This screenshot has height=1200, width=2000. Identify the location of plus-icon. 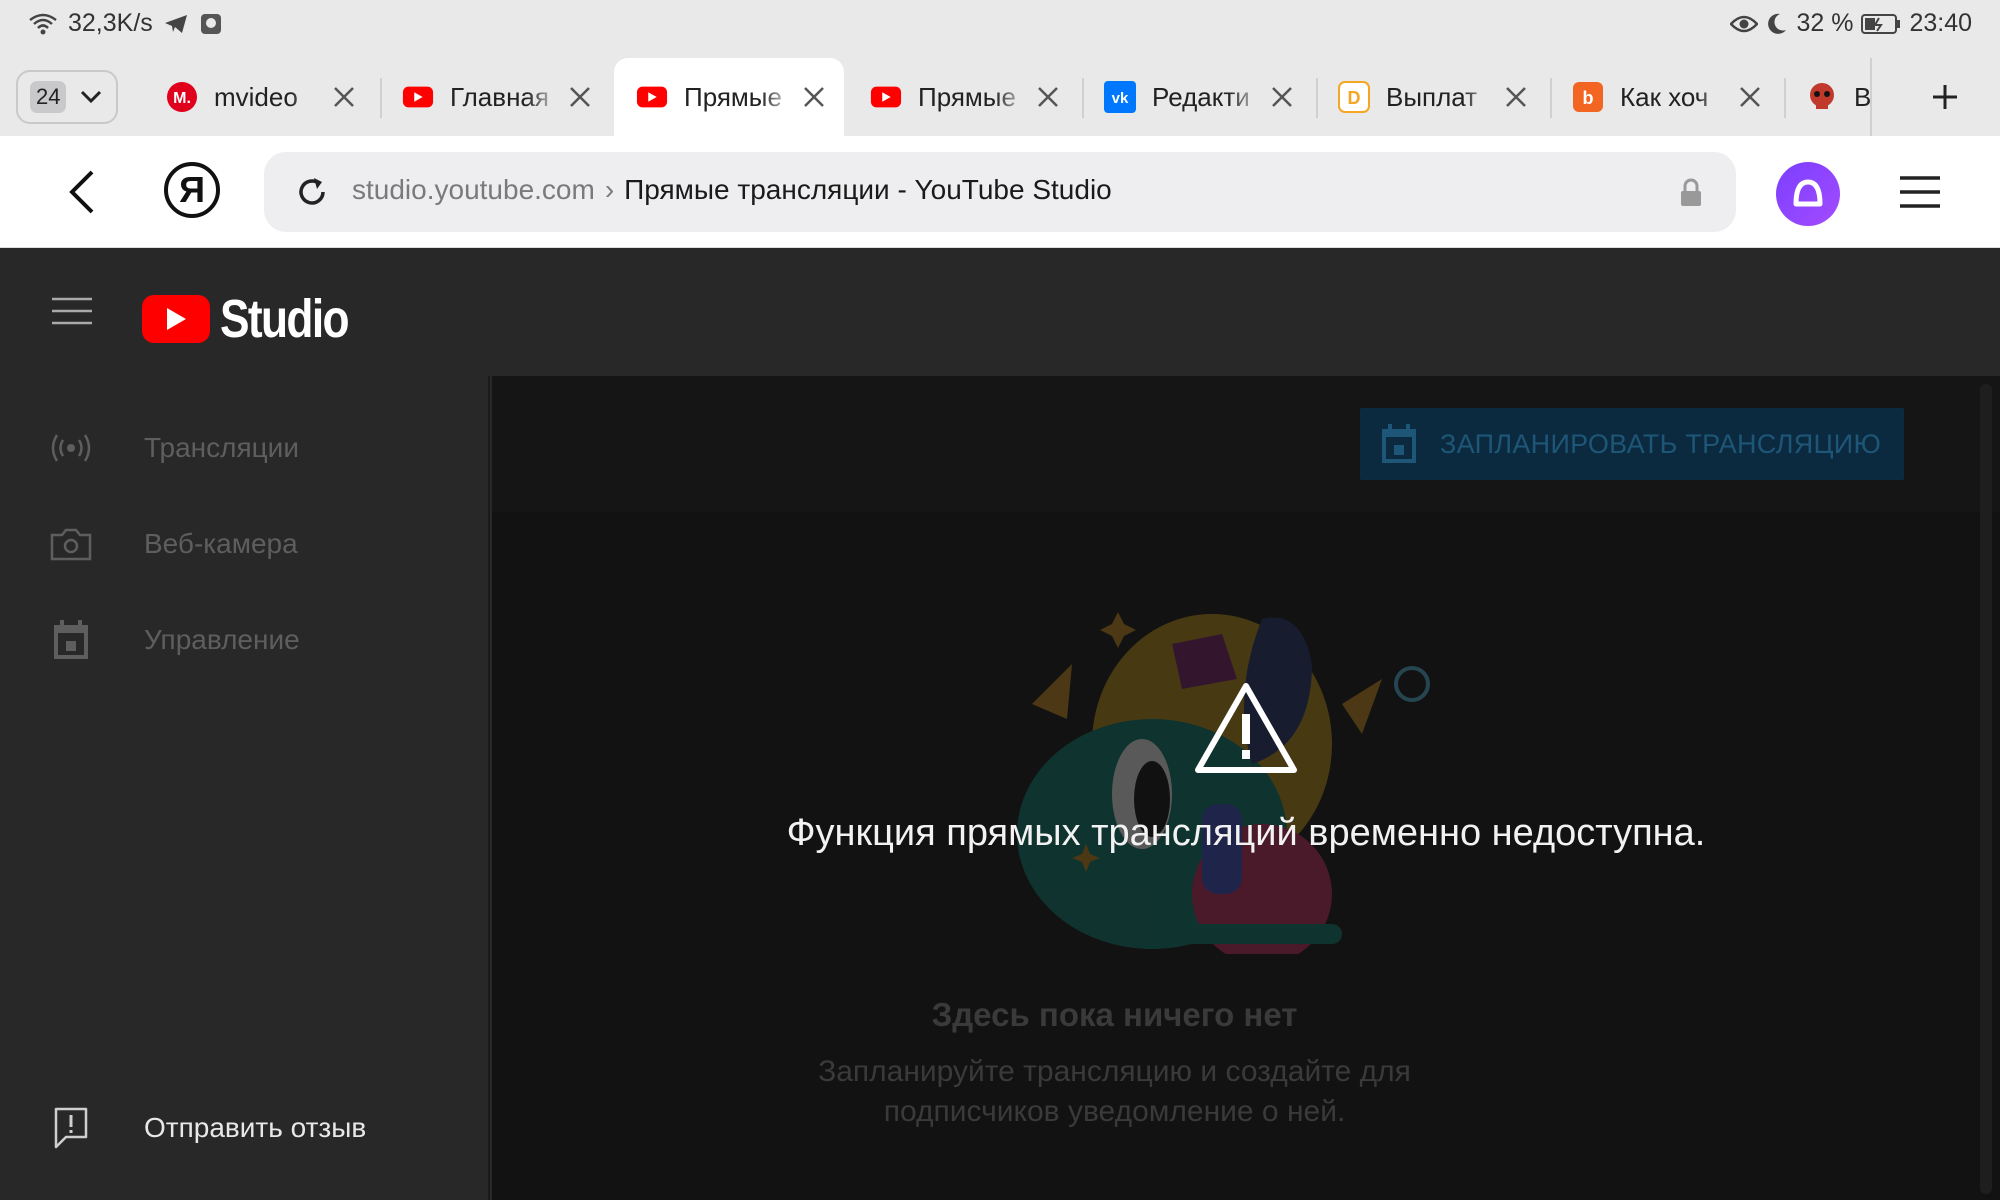
(1945, 97).